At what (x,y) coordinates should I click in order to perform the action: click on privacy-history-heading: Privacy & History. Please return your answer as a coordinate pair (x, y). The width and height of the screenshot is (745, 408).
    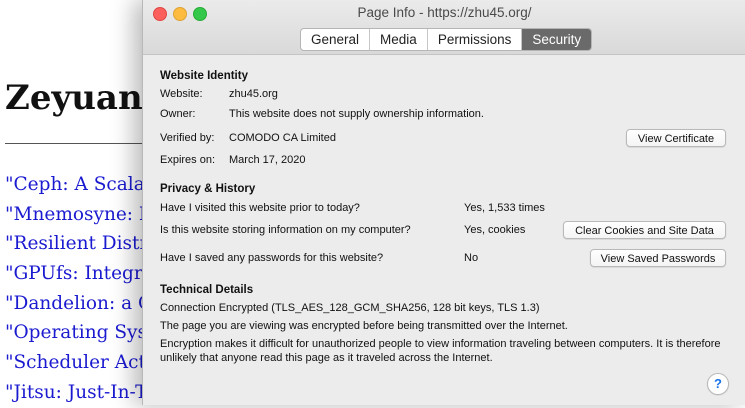
    Looking at the image, I should click on (208, 189).